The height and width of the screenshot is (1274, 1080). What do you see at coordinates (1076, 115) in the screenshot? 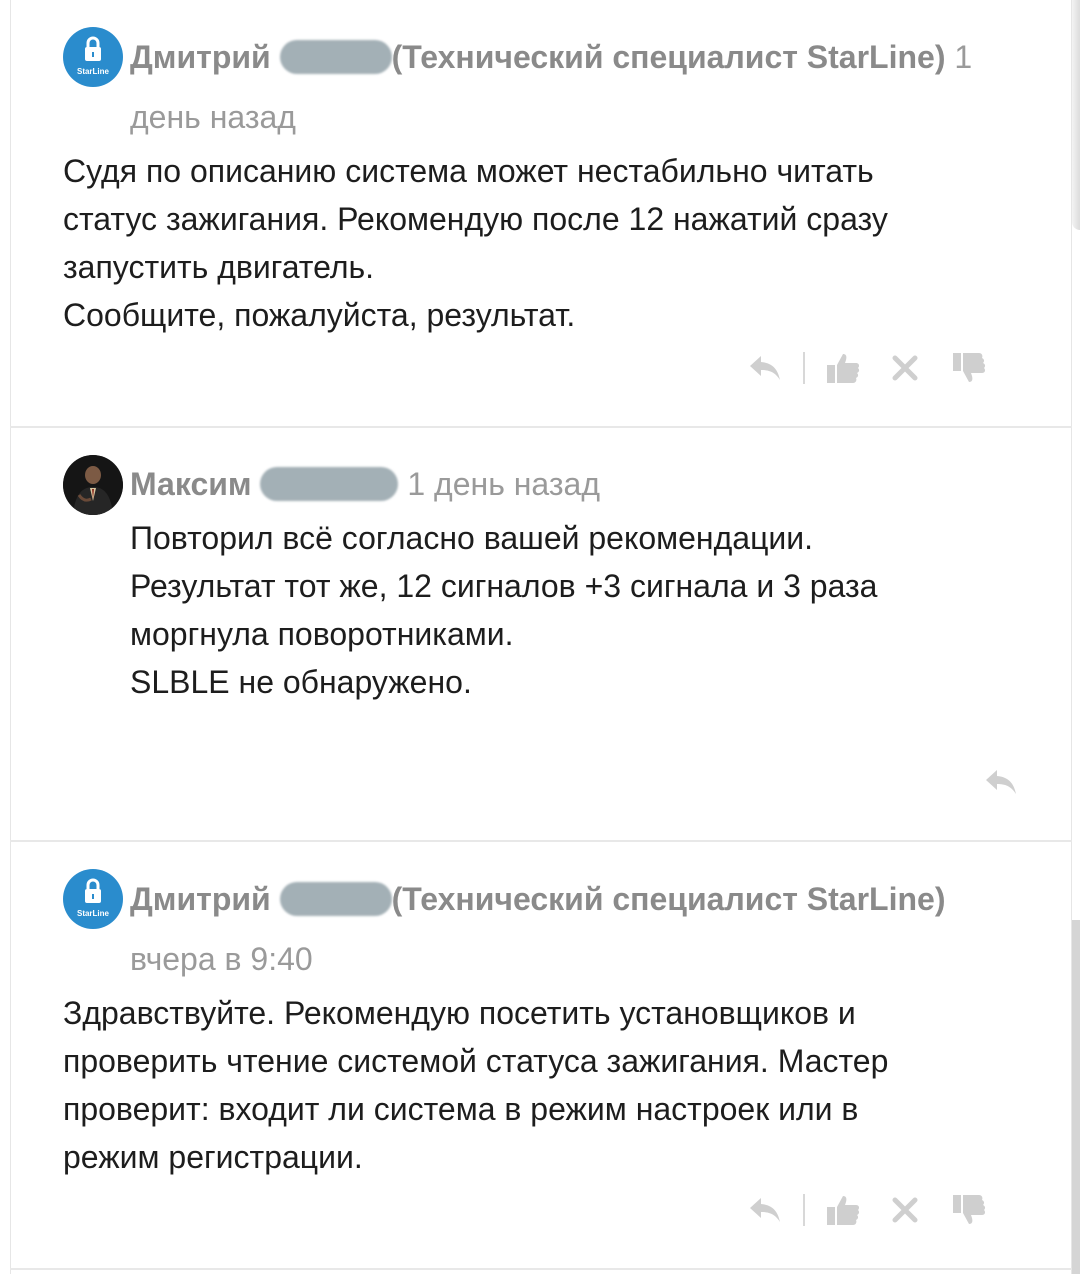
I see `scrollbar-track-top` at bounding box center [1076, 115].